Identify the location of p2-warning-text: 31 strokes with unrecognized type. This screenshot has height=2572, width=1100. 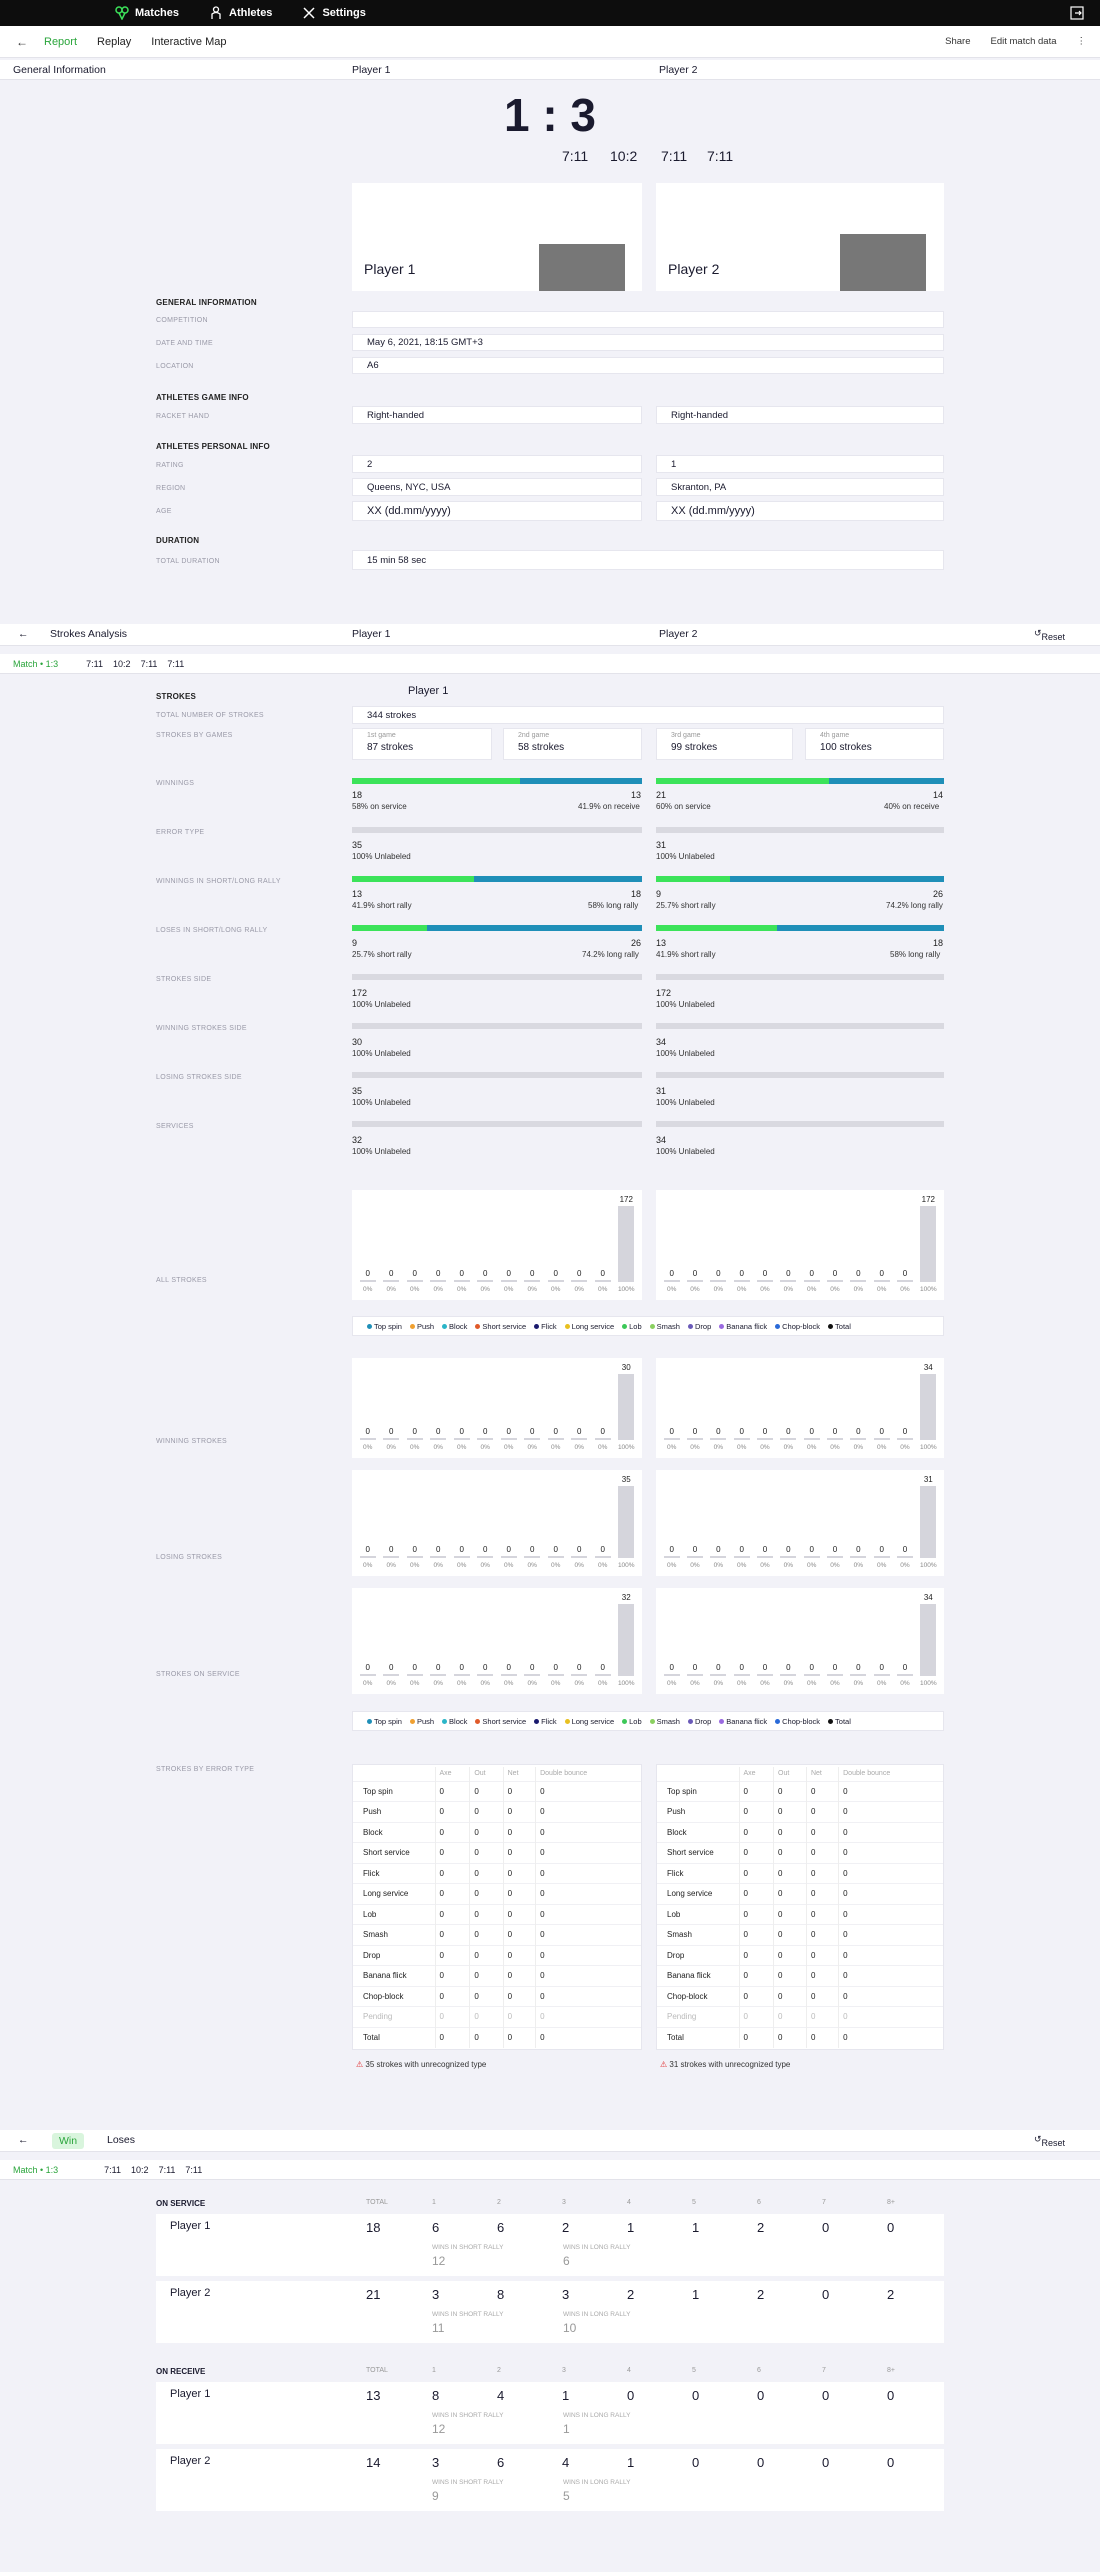
(730, 2064).